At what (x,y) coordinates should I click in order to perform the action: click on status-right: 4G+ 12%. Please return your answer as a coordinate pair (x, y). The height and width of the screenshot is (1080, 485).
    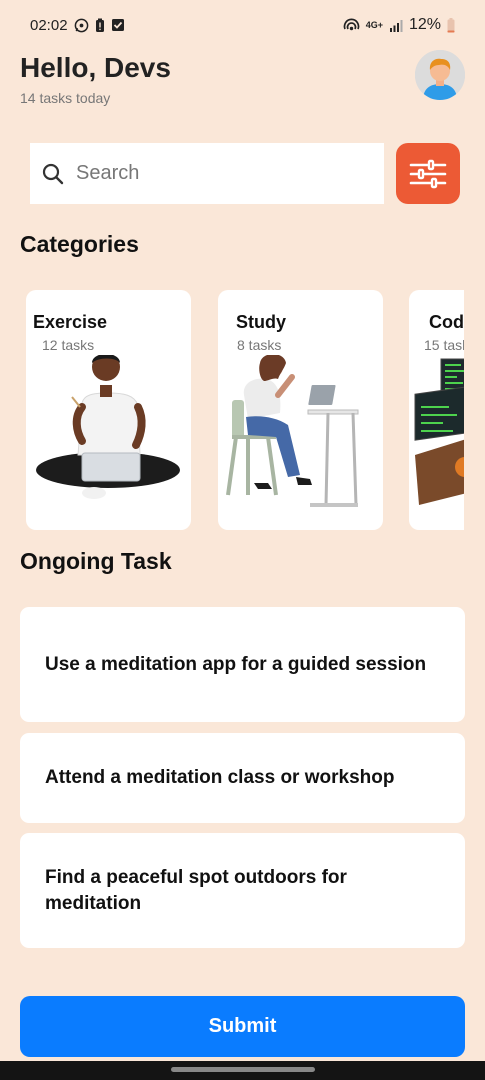
    Looking at the image, I should click on (399, 25).